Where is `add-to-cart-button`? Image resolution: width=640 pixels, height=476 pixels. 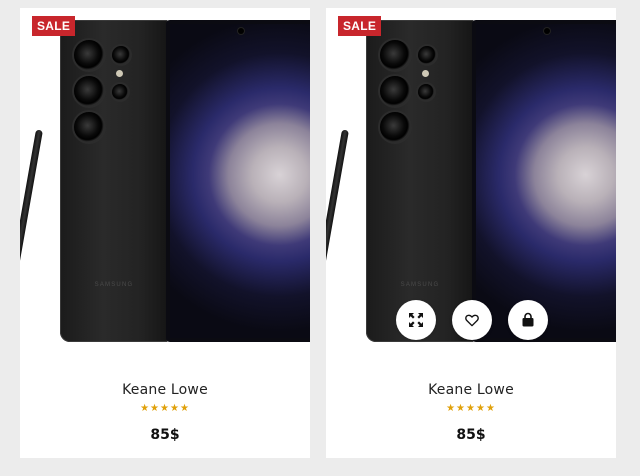 add-to-cart-button is located at coordinates (528, 320).